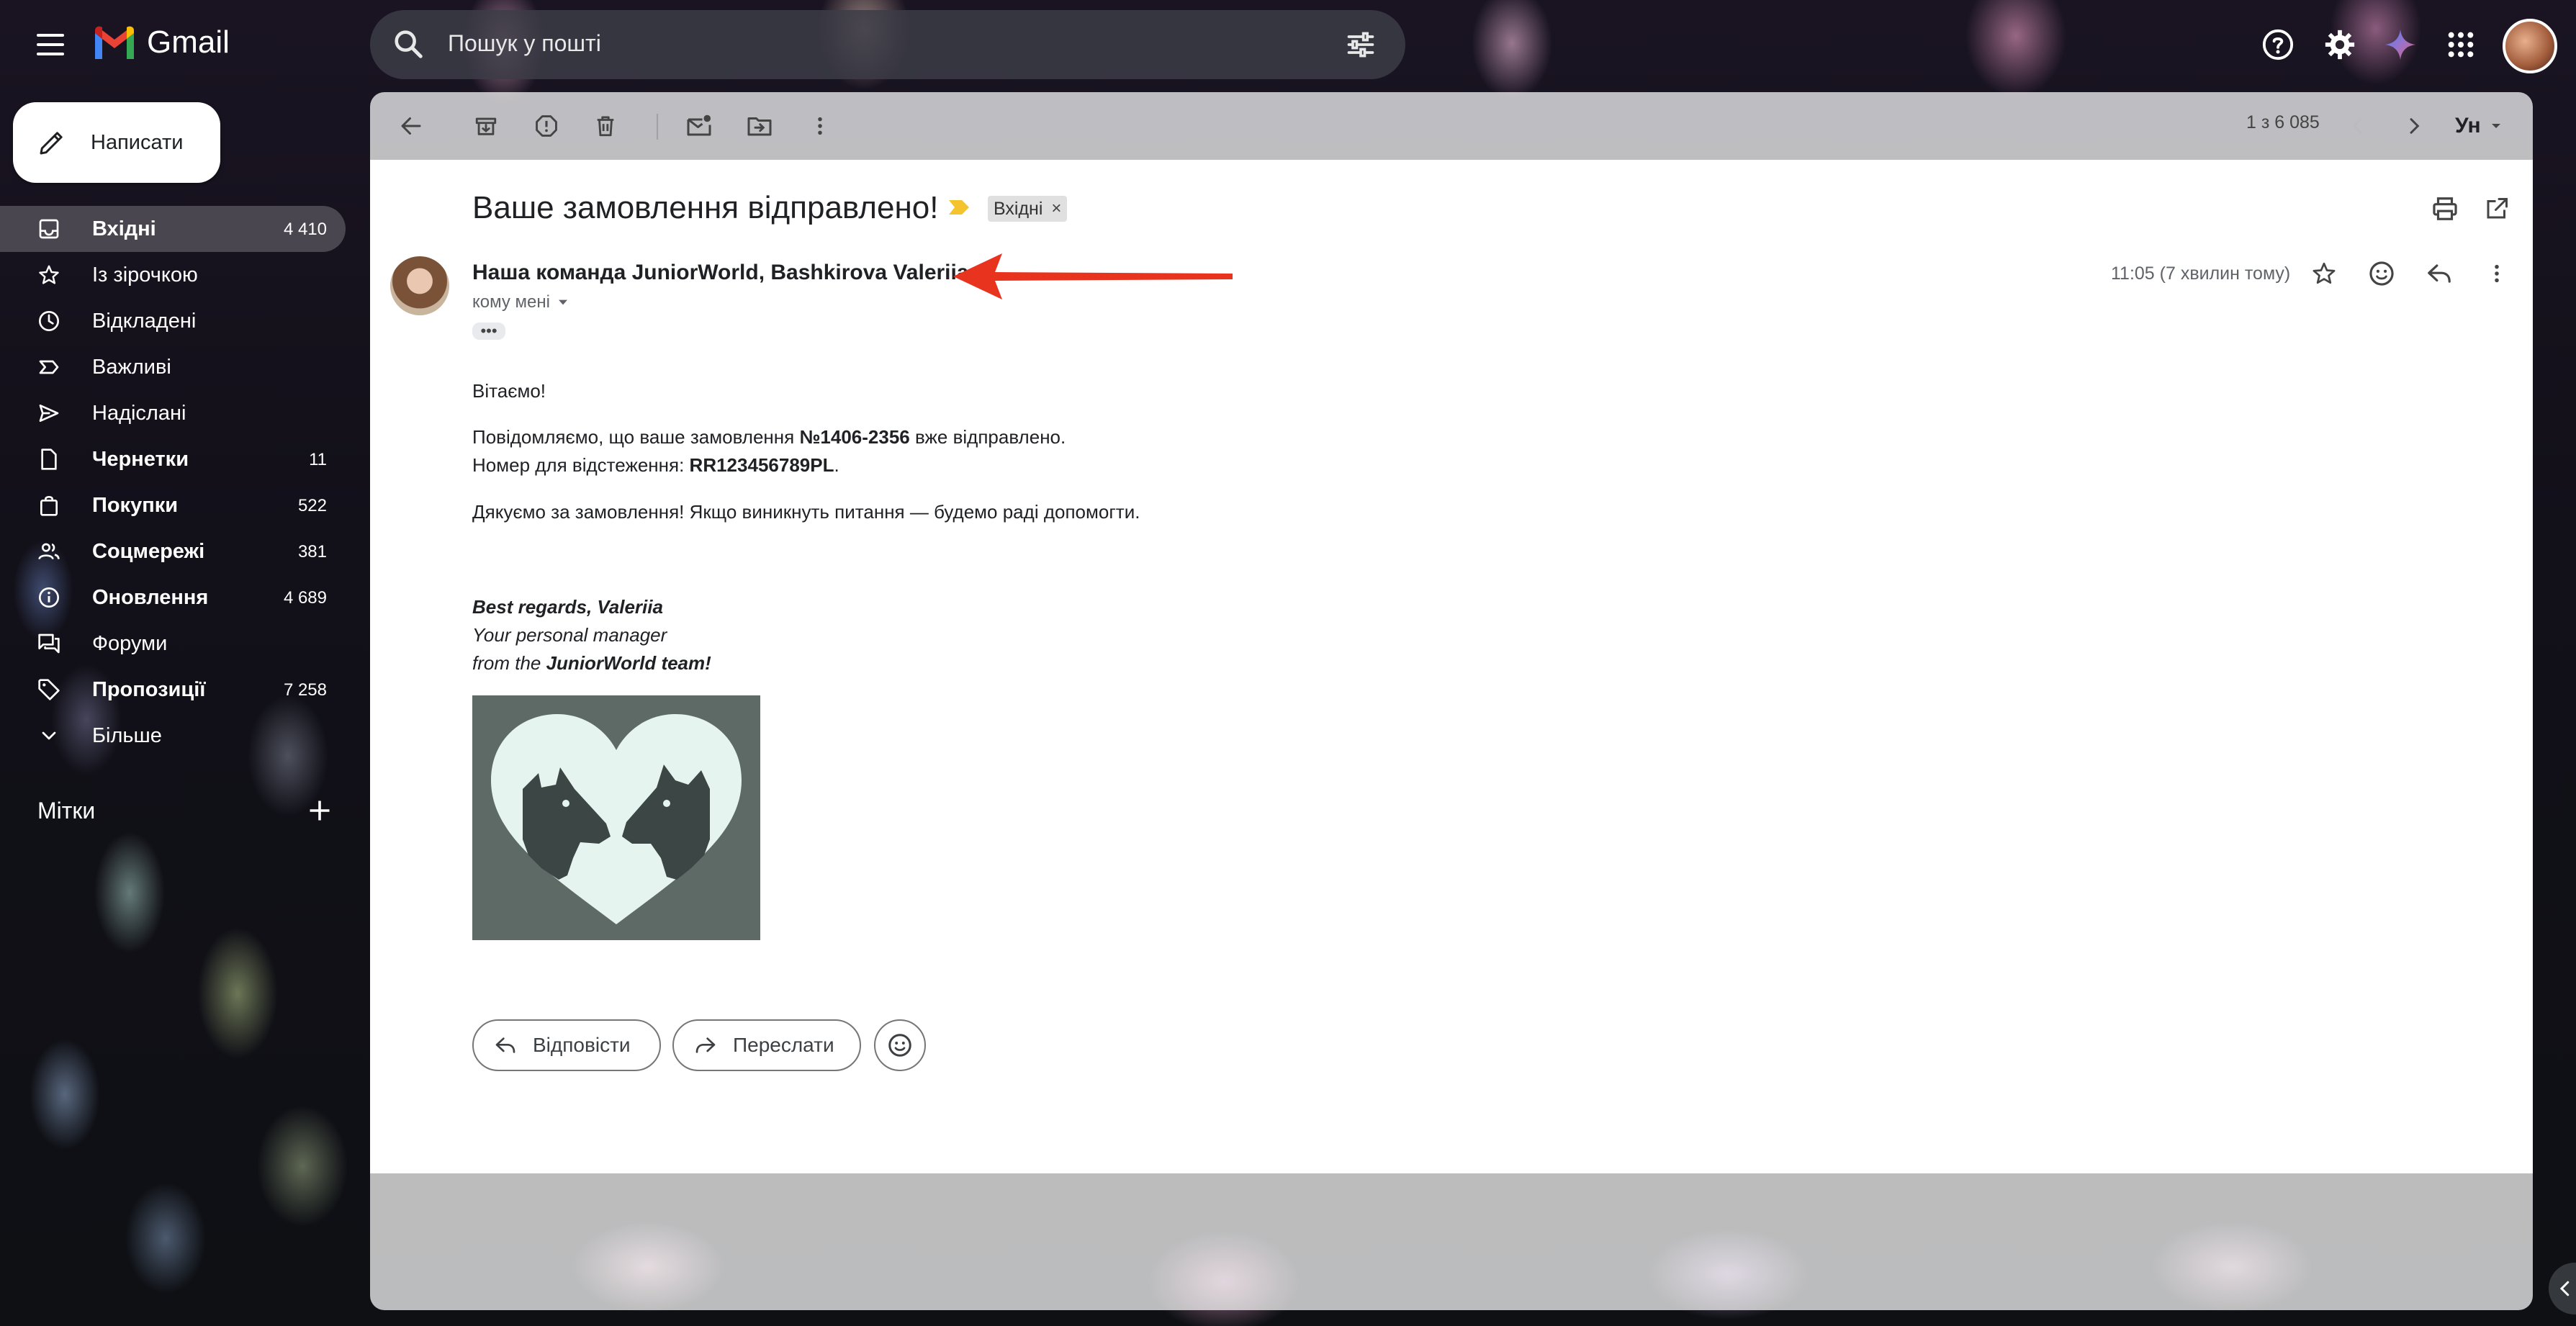  What do you see at coordinates (1056, 209) in the screenshot?
I see `remove-label-icon: ×` at bounding box center [1056, 209].